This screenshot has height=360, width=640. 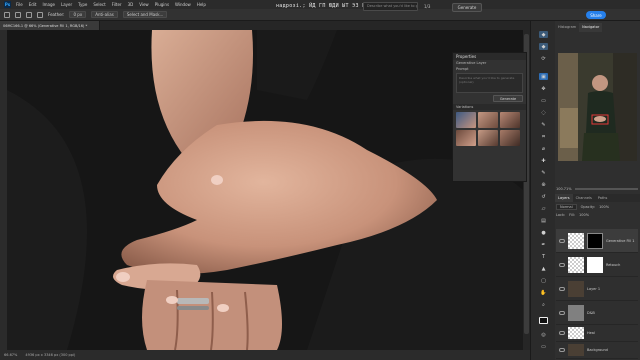 What do you see at coordinates (584, 215) in the screenshot?
I see `fill-input: 100%` at bounding box center [584, 215].